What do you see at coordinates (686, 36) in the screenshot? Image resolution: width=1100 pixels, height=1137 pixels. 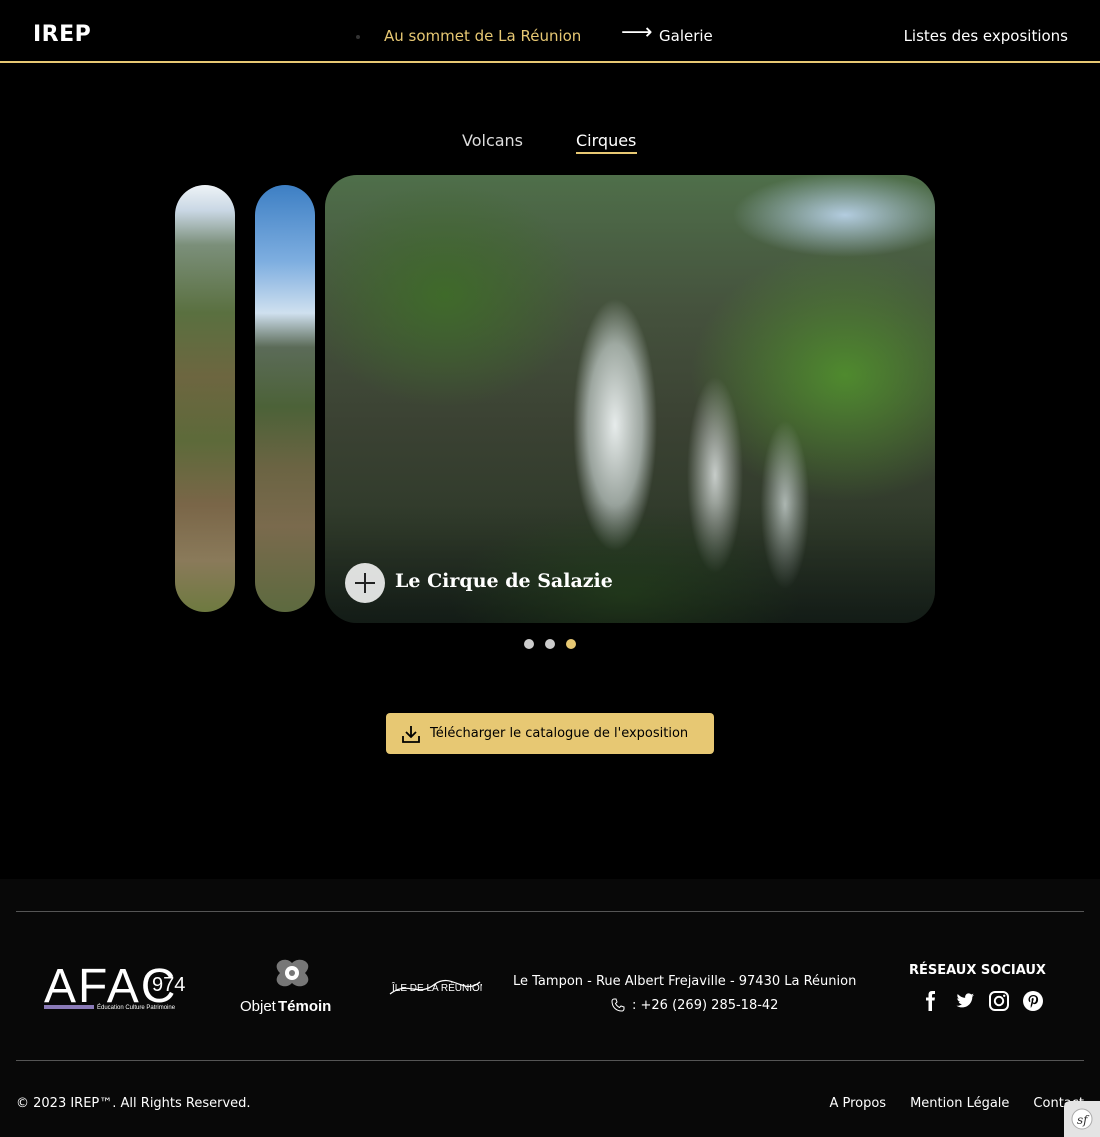 I see `breadcrumb-current: Galerie` at bounding box center [686, 36].